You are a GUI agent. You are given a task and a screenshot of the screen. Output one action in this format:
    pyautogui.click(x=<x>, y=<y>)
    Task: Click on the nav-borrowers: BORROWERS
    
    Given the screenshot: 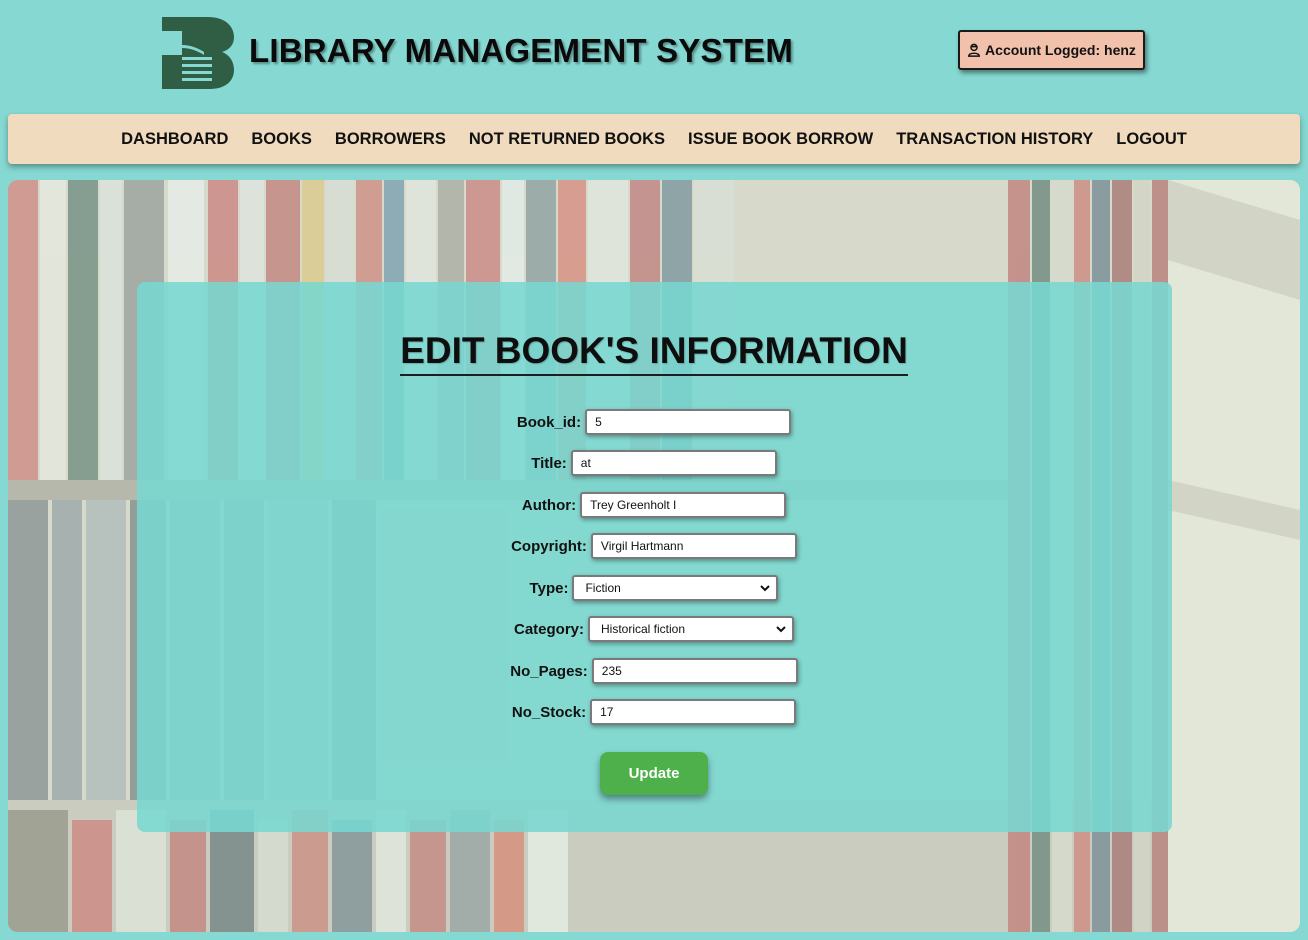 What is the action you would take?
    pyautogui.click(x=390, y=139)
    